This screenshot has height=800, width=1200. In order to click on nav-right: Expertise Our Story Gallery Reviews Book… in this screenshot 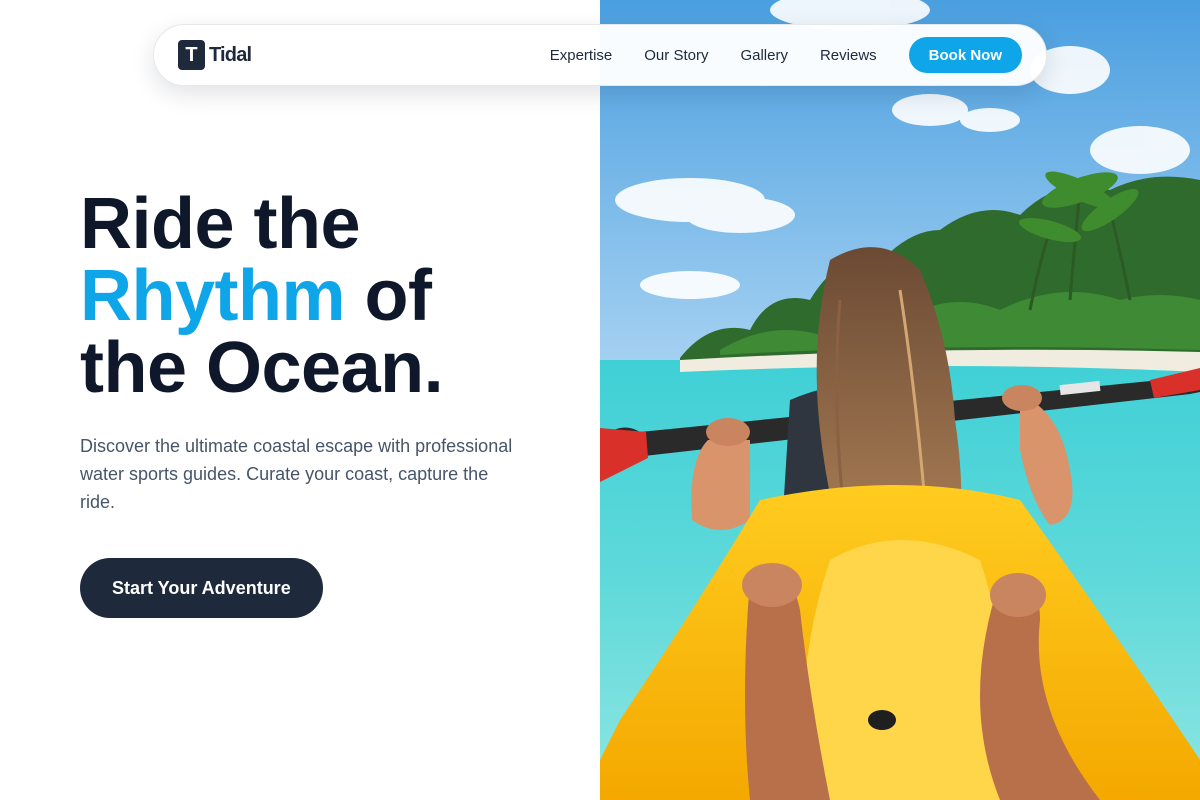, I will do `click(786, 55)`.